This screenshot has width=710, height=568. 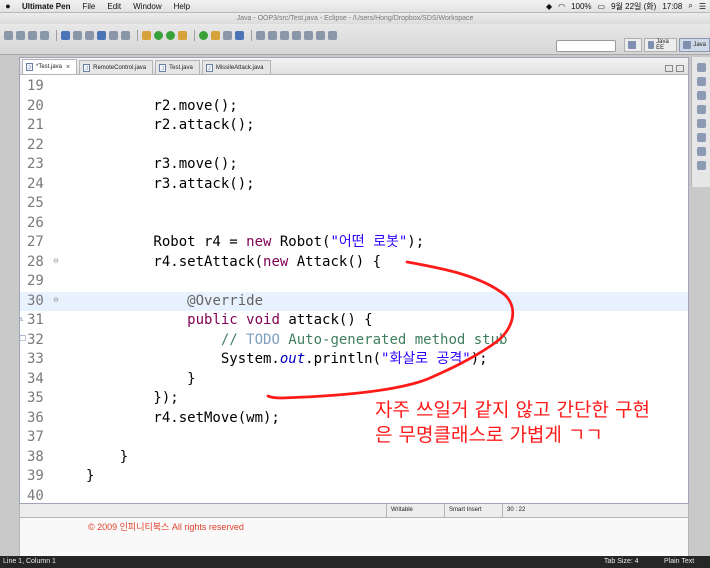 I want to click on restore-icon, so click(x=701, y=67).